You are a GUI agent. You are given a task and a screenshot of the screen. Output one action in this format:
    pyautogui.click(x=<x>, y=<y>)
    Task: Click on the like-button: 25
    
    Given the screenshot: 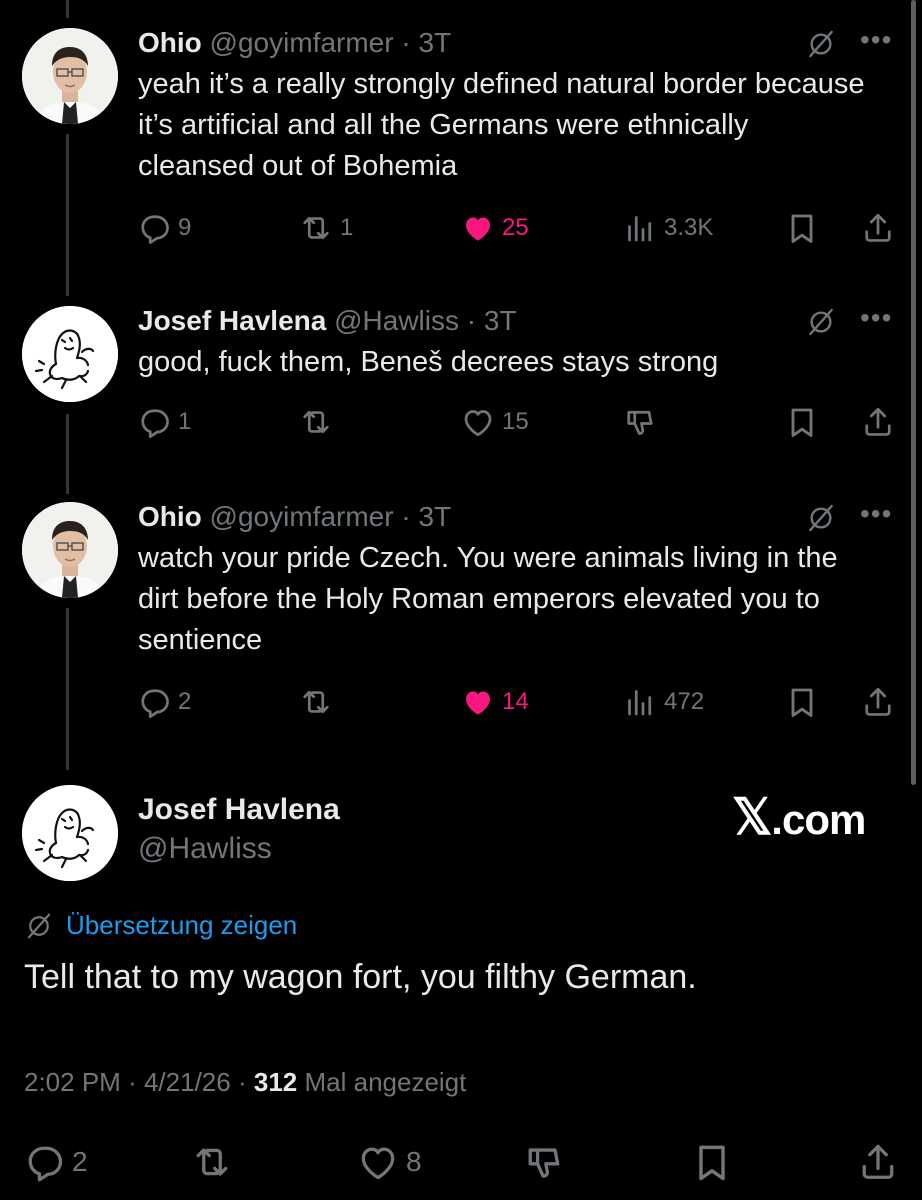 What is the action you would take?
    pyautogui.click(x=494, y=228)
    